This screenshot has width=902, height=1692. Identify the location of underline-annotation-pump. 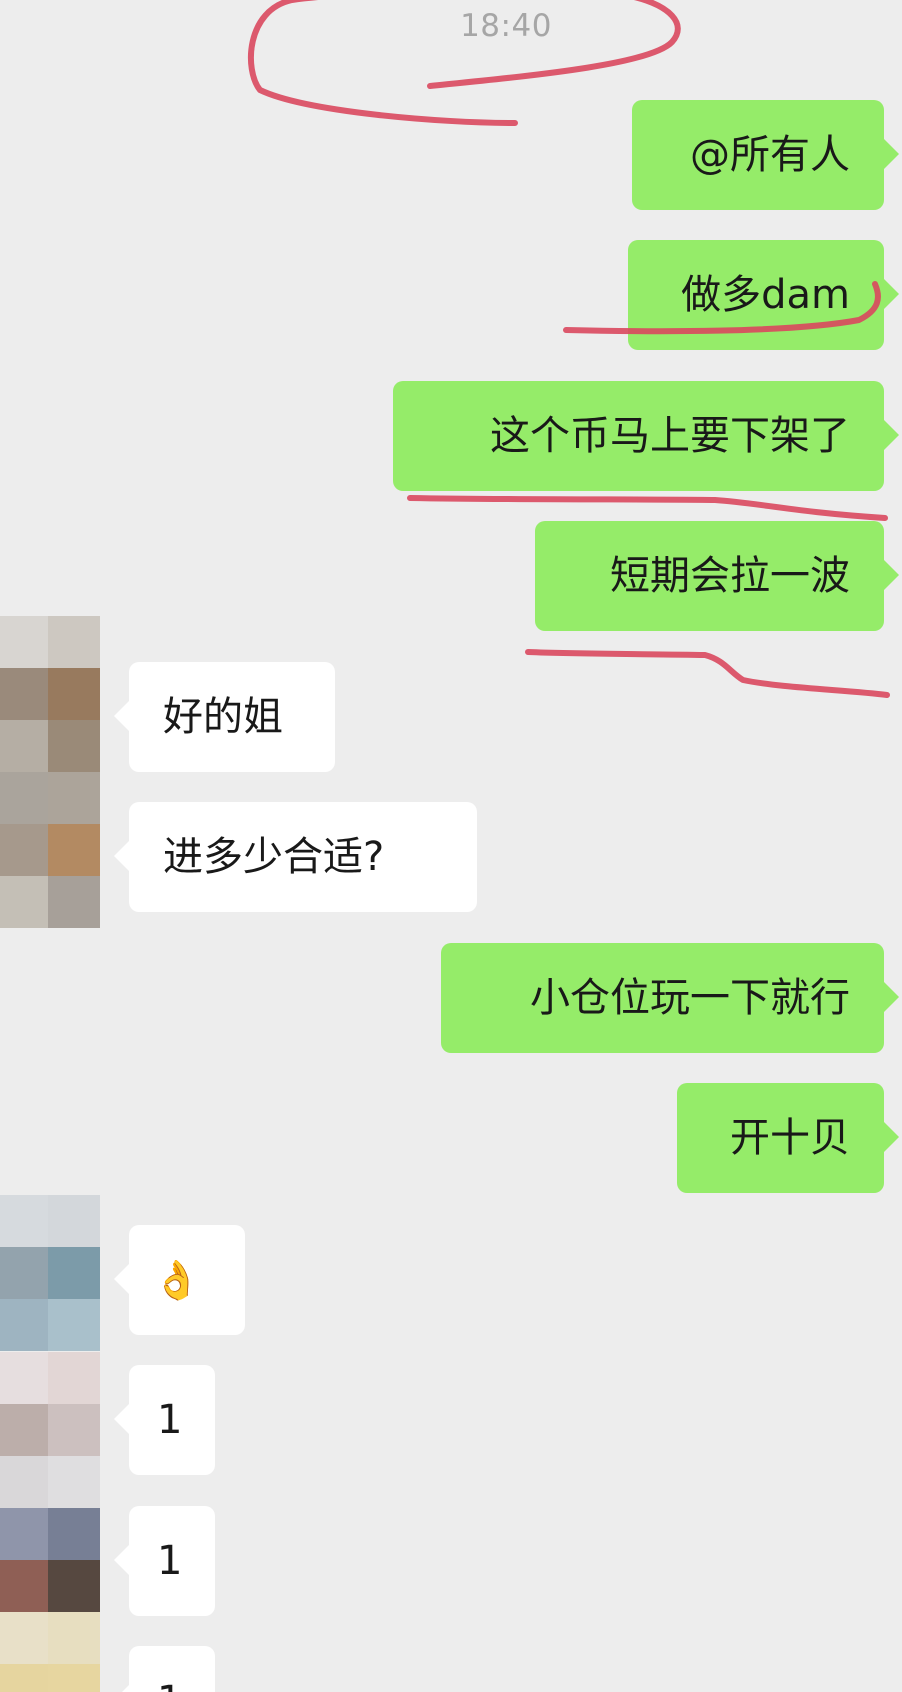
(707, 673).